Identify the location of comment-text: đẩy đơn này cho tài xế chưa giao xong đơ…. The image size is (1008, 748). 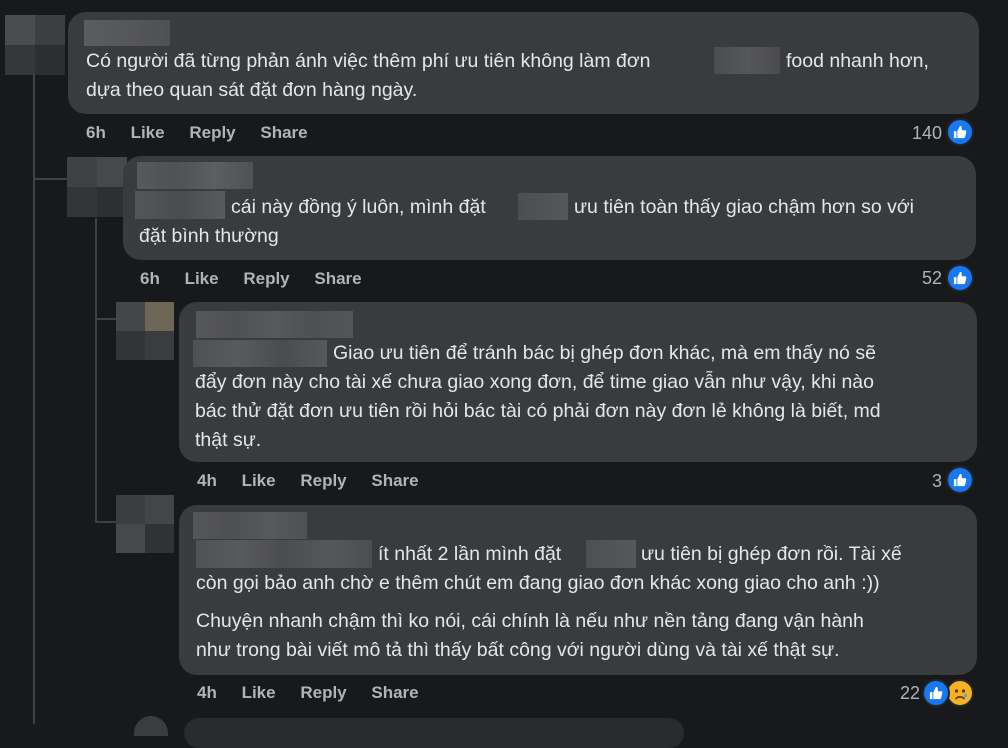
(534, 382).